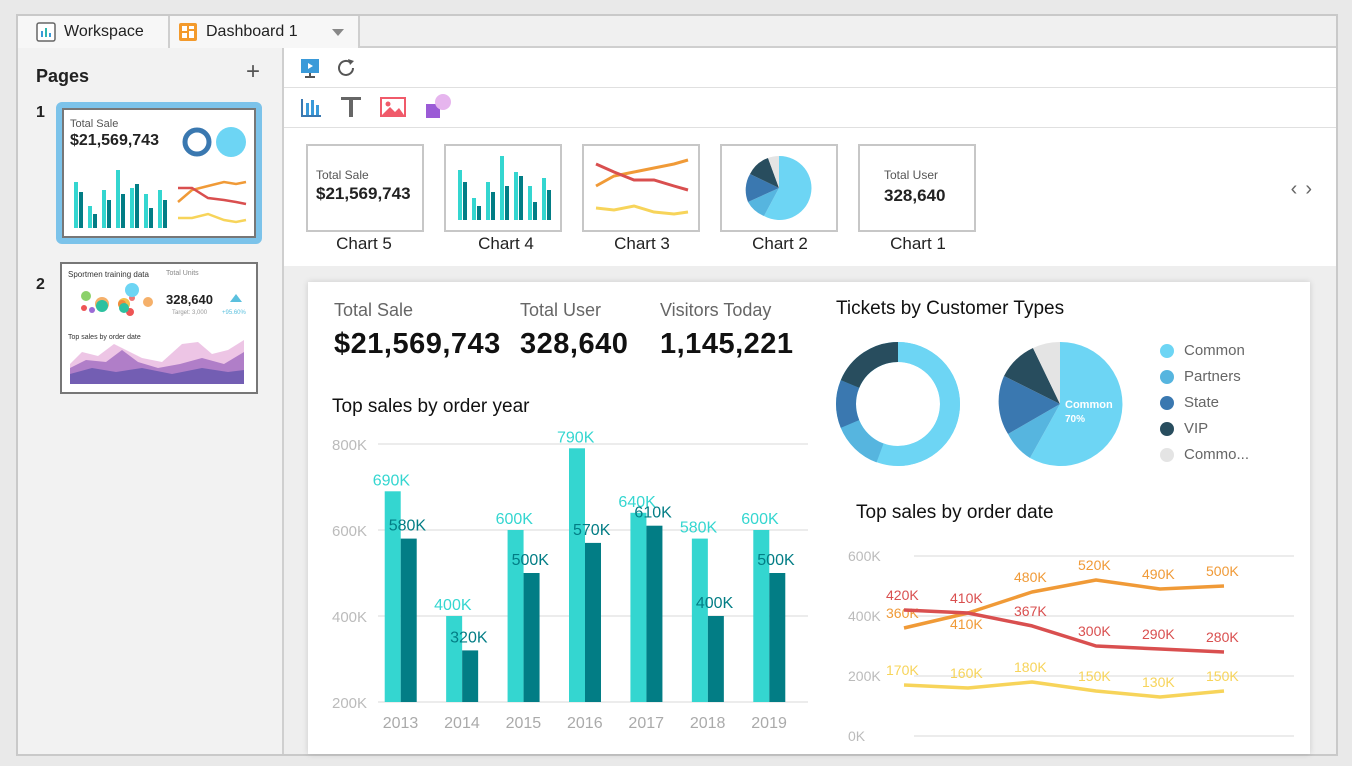 This screenshot has width=1352, height=766. Describe the element at coordinates (955, 512) in the screenshot. I see `line-chart-title: Top sales by order date` at that location.